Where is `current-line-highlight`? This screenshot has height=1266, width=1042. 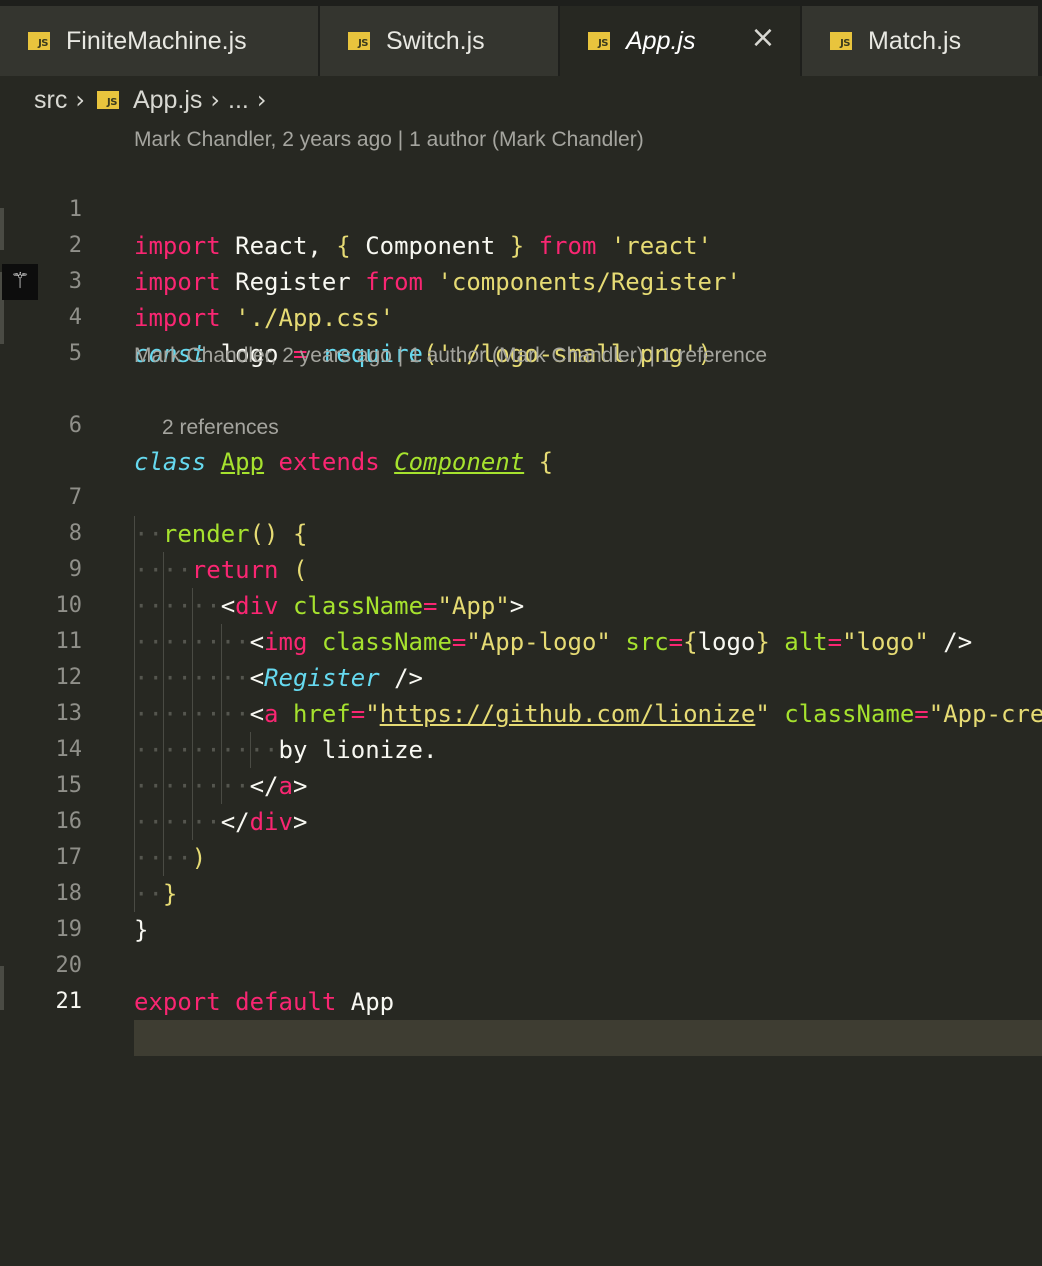
current-line-highlight is located at coordinates (588, 1038).